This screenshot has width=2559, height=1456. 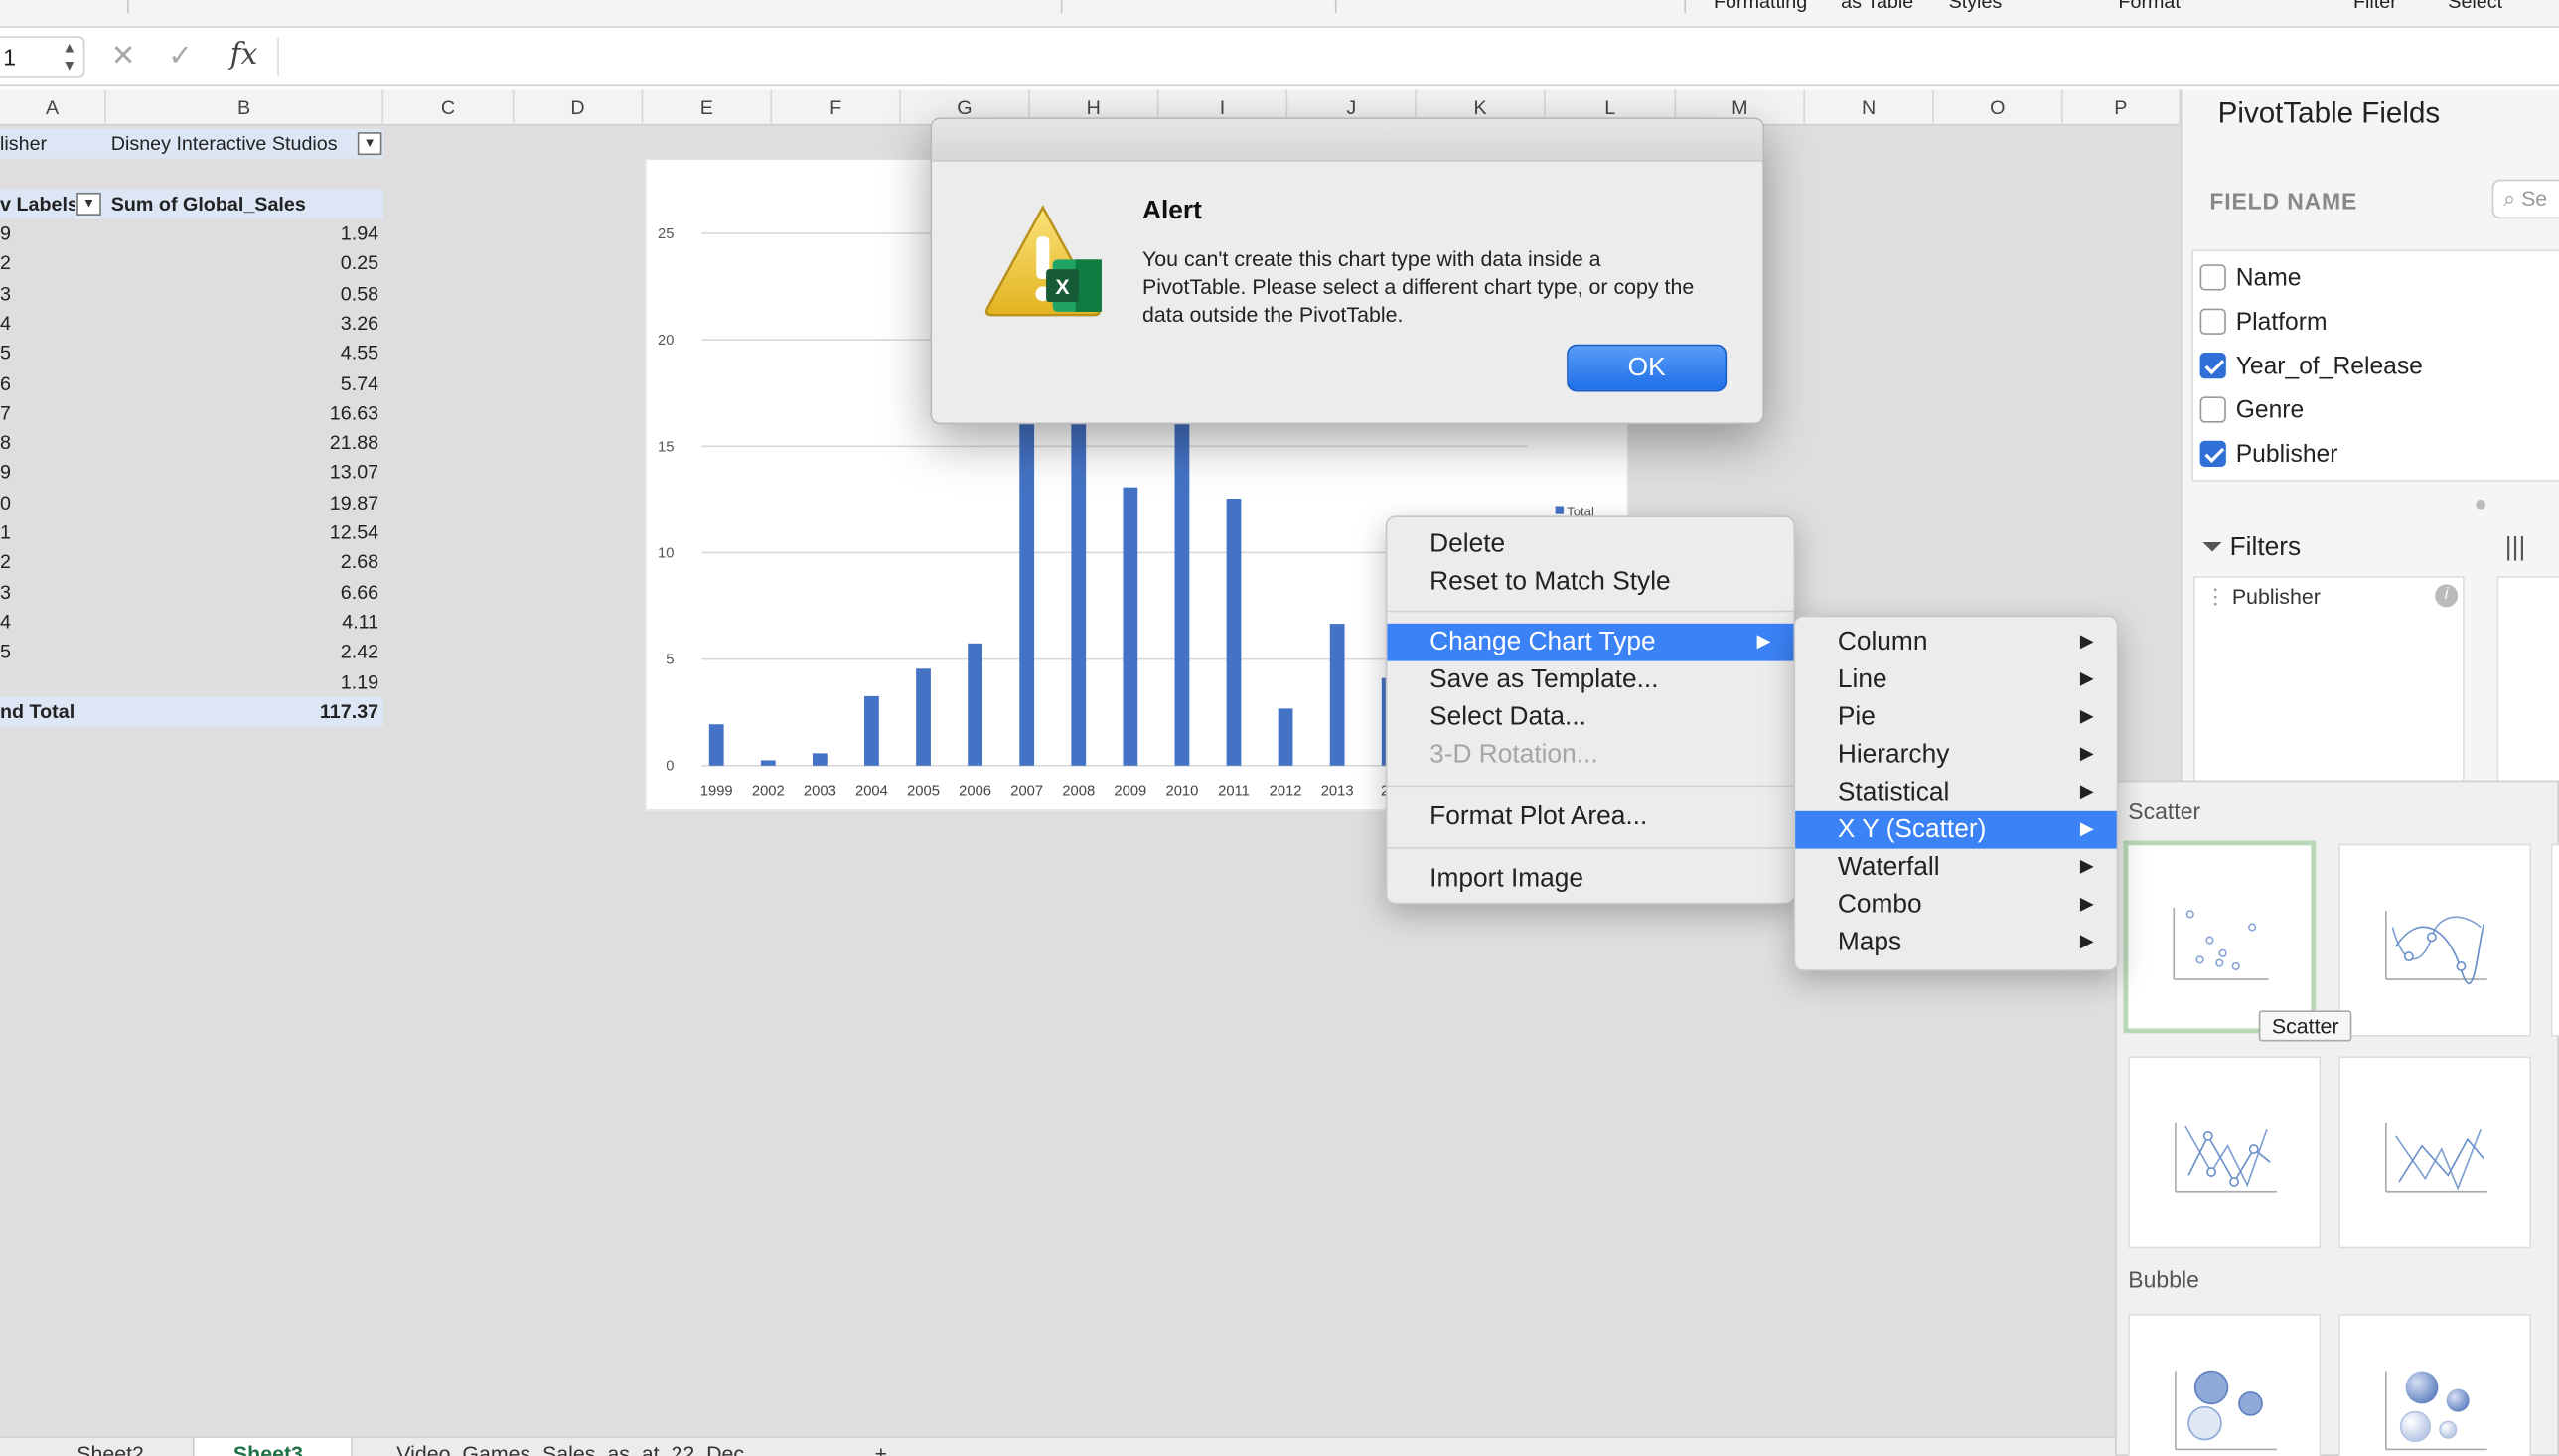 I want to click on pivot-row-value: 4.55, so click(x=359, y=352).